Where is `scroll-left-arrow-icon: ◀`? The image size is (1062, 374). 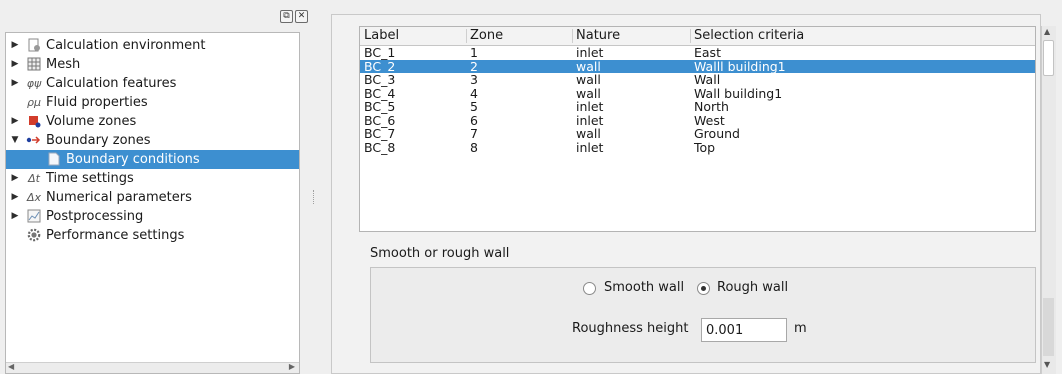 scroll-left-arrow-icon: ◀ is located at coordinates (11, 366).